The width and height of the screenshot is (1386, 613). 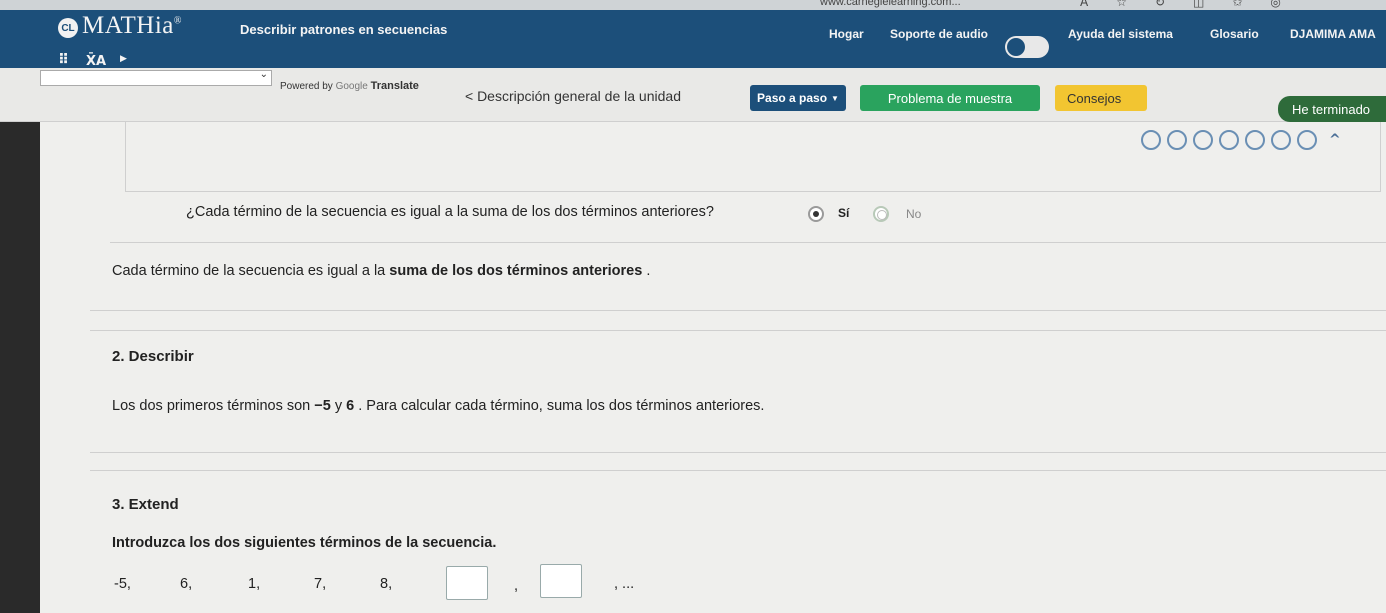 What do you see at coordinates (573, 96) in the screenshot?
I see `unit-overview-link: < Descripción general de la unidad` at bounding box center [573, 96].